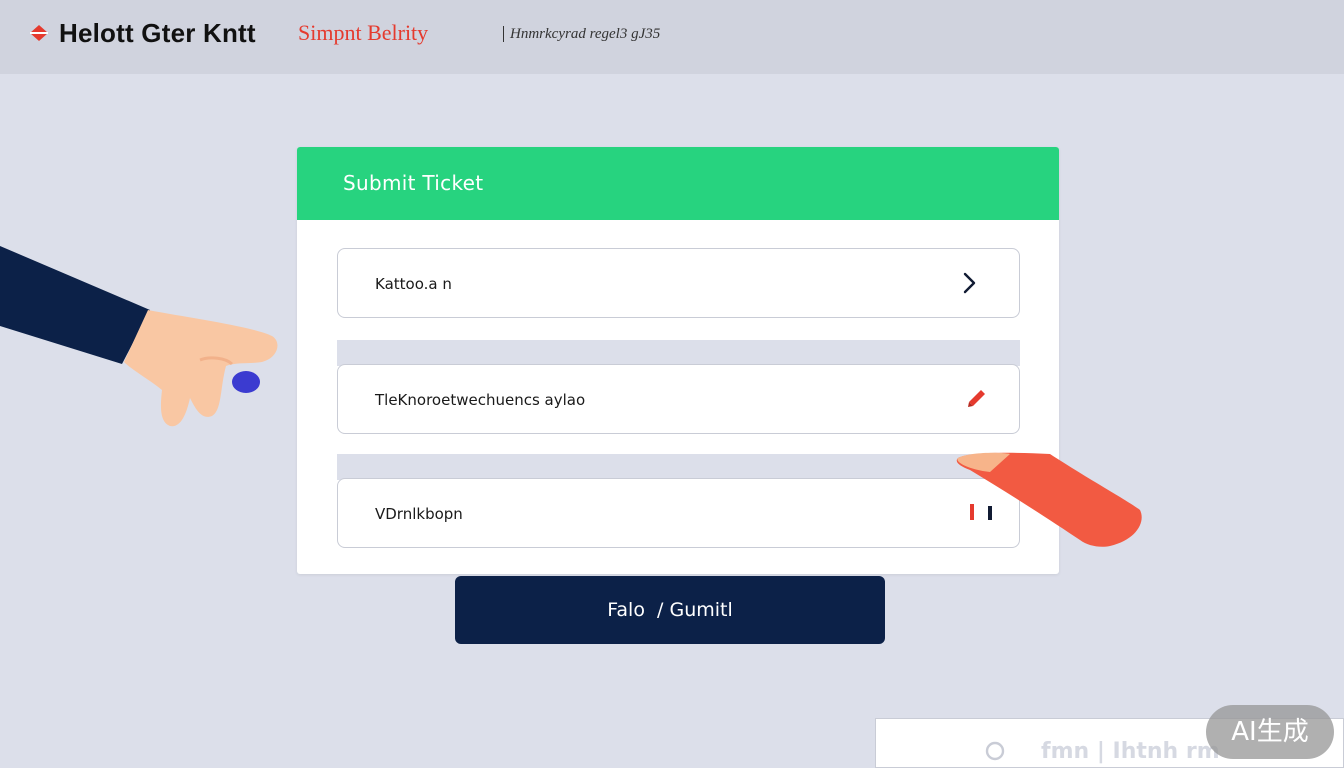  I want to click on field-label: Kattoo.a n, so click(413, 284).